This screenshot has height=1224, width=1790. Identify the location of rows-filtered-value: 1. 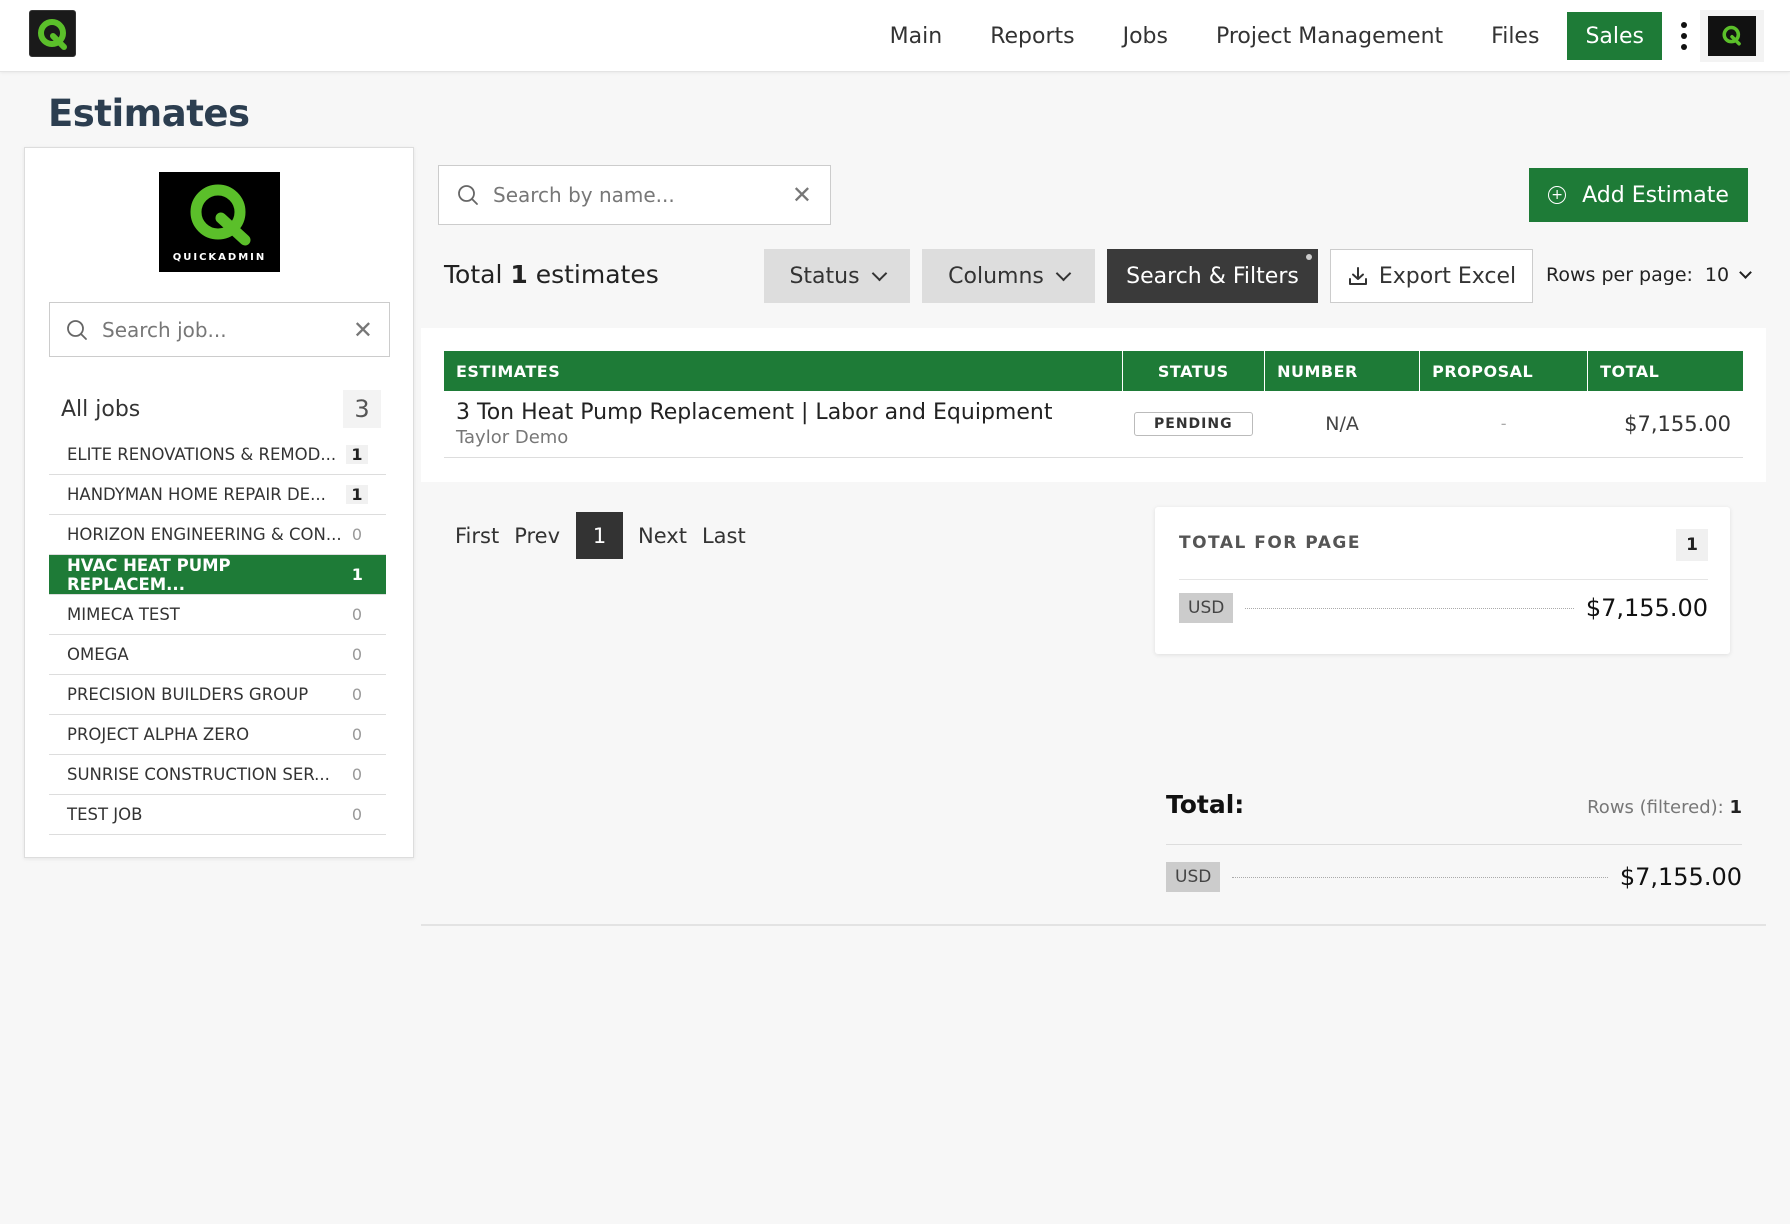
(1735, 807).